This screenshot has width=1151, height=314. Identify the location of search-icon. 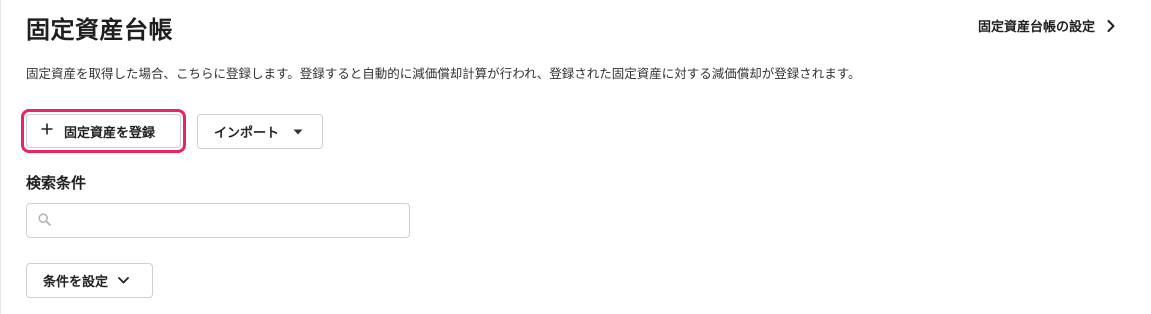
(44, 220).